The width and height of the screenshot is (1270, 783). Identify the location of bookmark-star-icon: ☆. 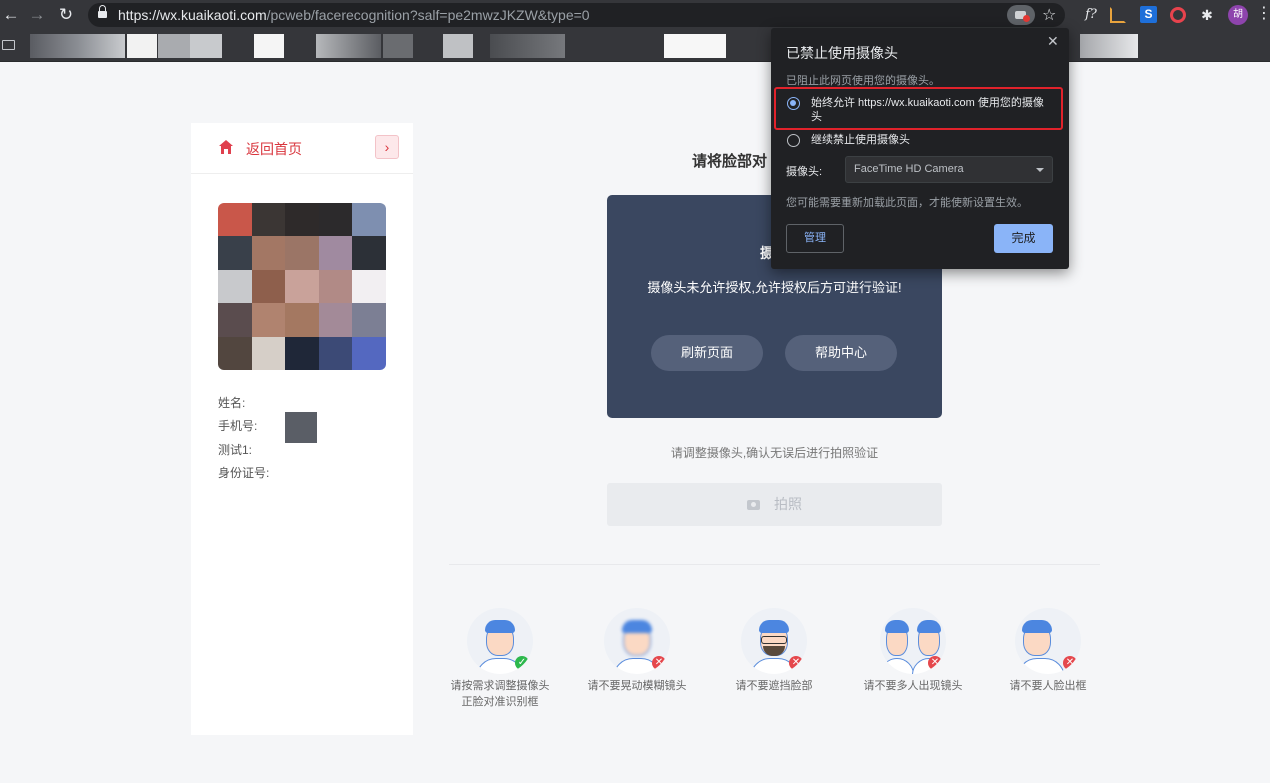
(1049, 15).